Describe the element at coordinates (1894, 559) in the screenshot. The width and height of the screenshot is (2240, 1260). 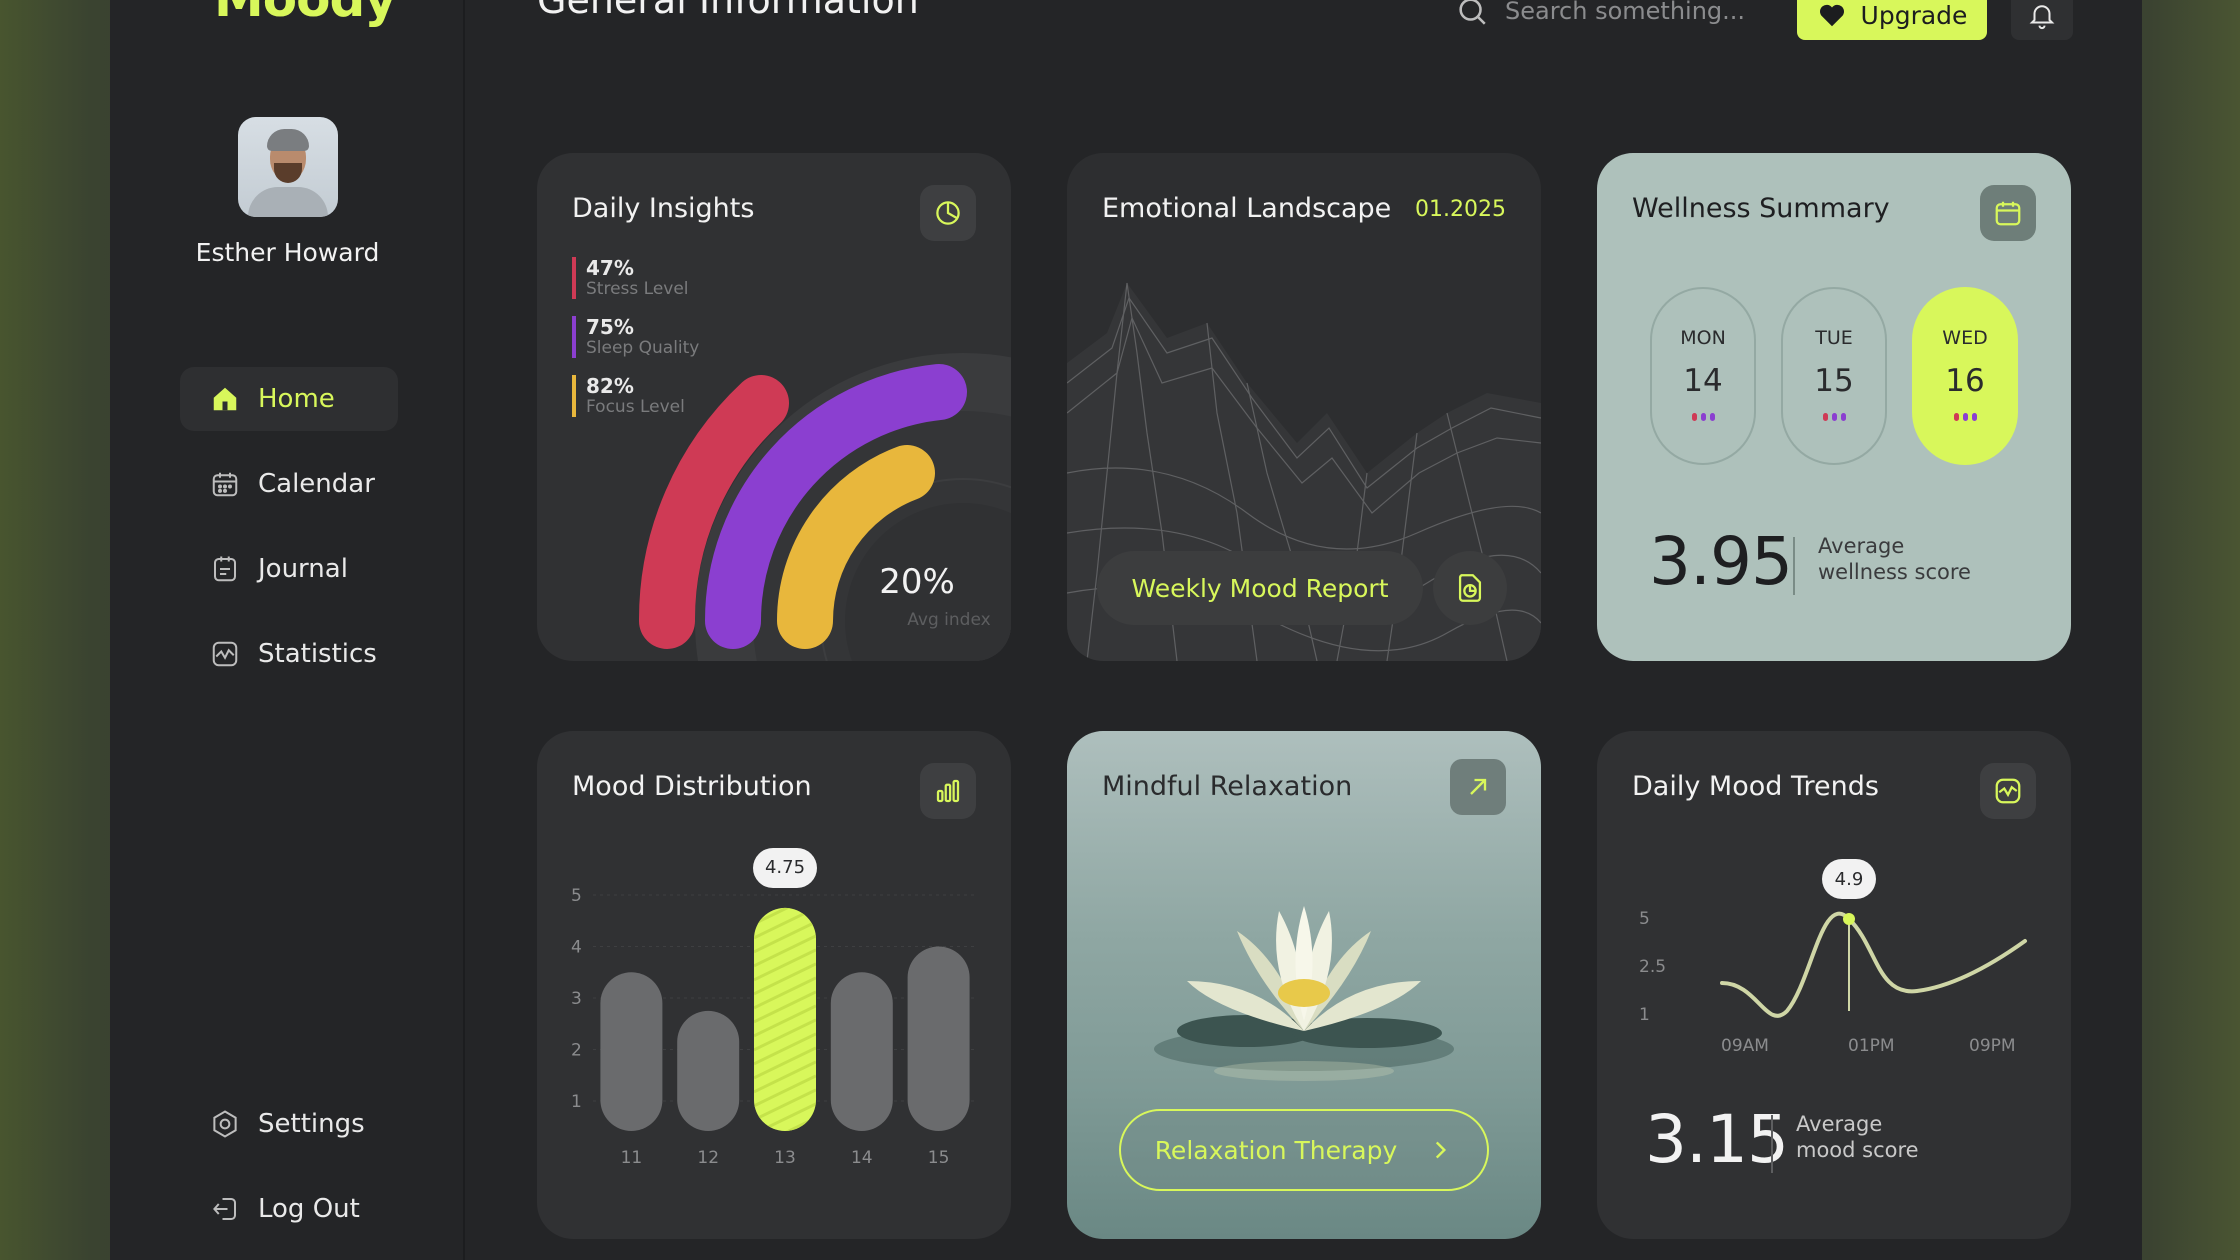
I see `score-label: Average wellness score` at that location.